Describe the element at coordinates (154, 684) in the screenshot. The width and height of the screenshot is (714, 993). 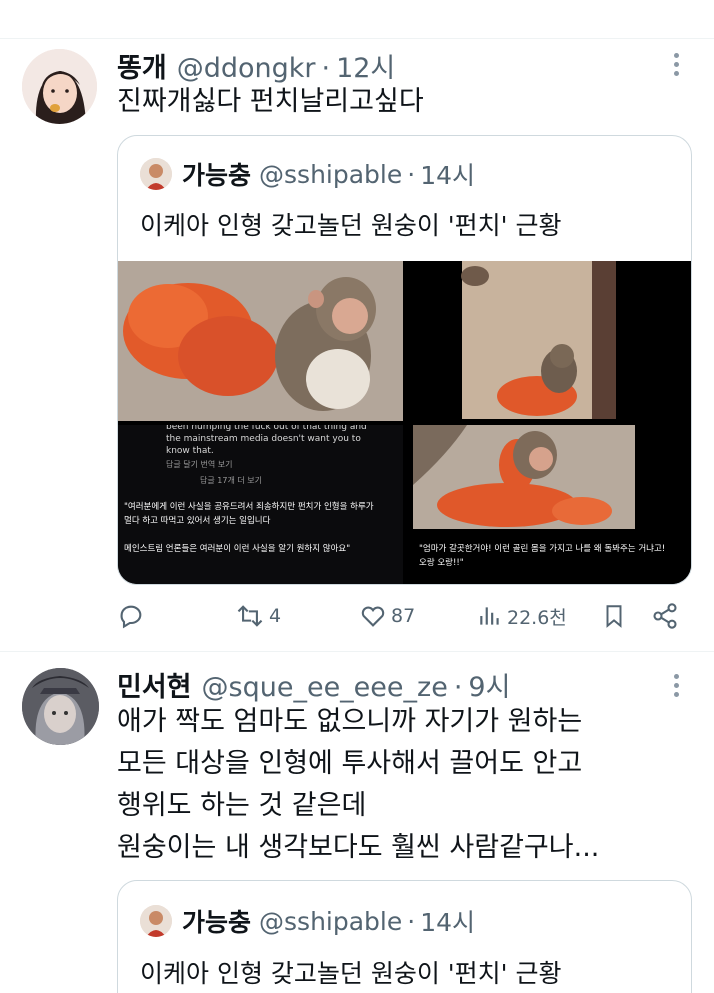
I see `display-name: 민서현` at that location.